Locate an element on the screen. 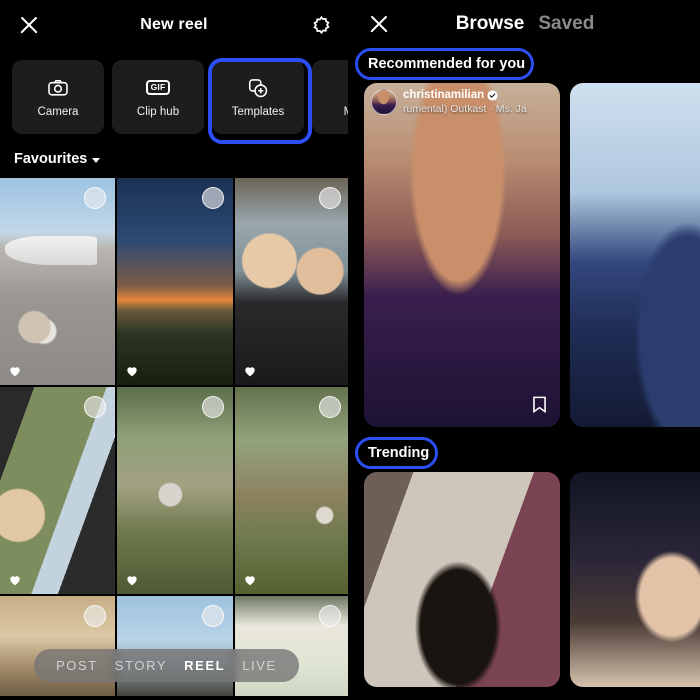 This screenshot has height=700, width=700. card-username-row: christinamilian is located at coordinates (465, 95).